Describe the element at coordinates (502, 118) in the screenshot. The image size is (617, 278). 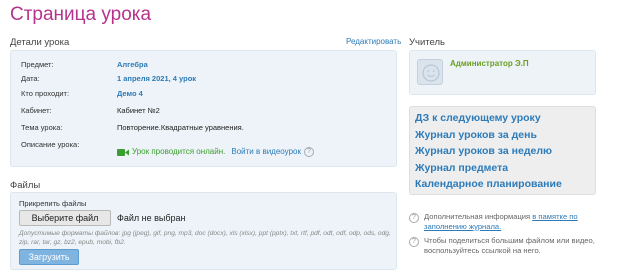
I see `homework-next-lesson-link: ДЗ к следующему уроку` at that location.